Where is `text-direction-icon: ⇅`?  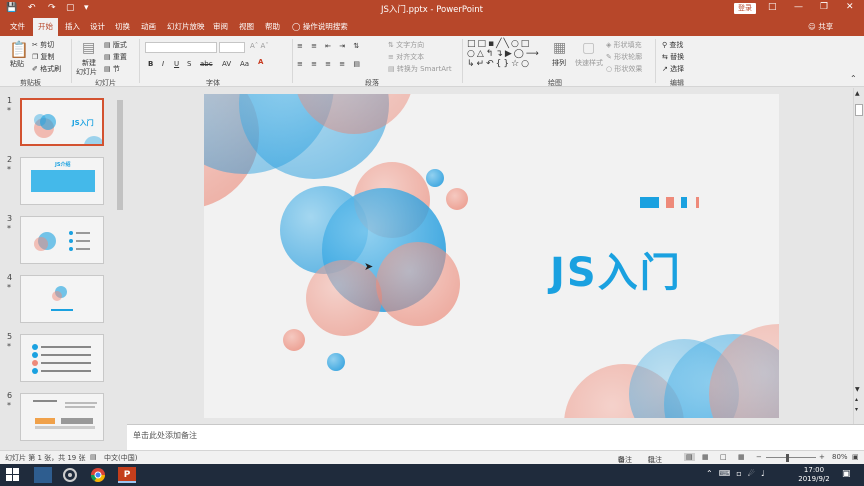 text-direction-icon: ⇅ is located at coordinates (392, 45).